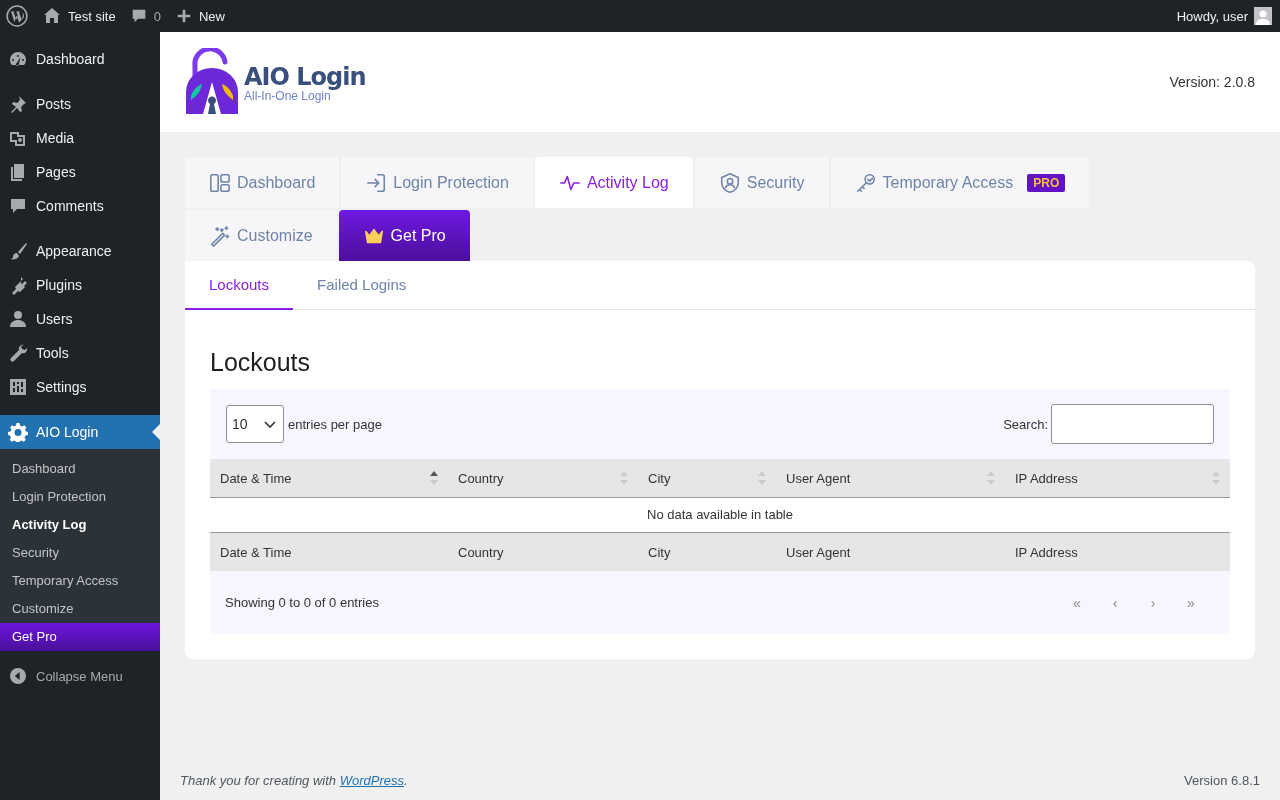 The image size is (1280, 800). Describe the element at coordinates (890, 552) in the screenshot. I see `column-footer: User Agent` at that location.